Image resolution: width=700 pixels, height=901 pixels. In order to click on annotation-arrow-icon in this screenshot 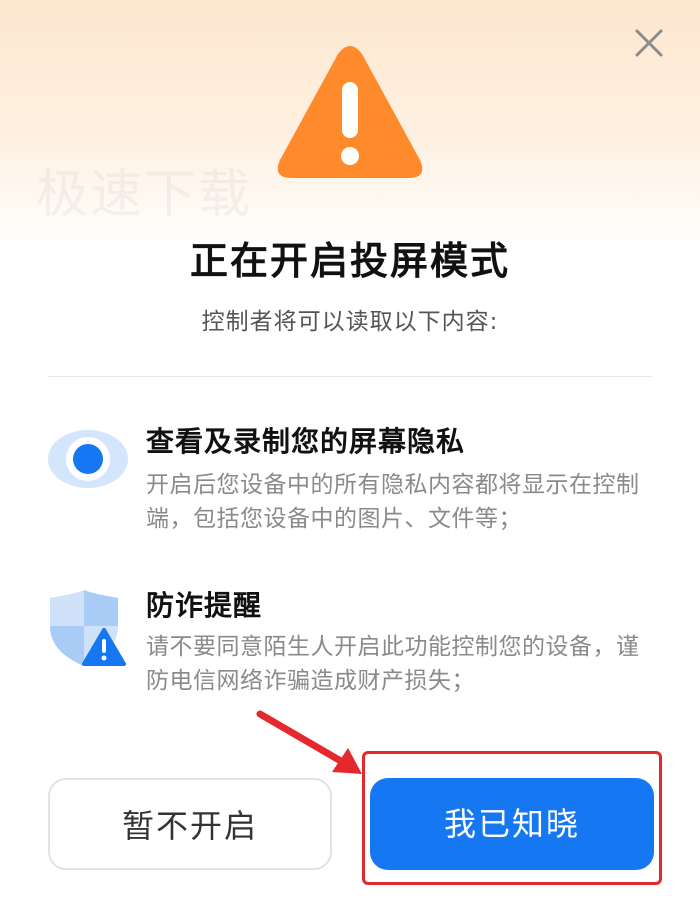, I will do `click(309, 742)`.